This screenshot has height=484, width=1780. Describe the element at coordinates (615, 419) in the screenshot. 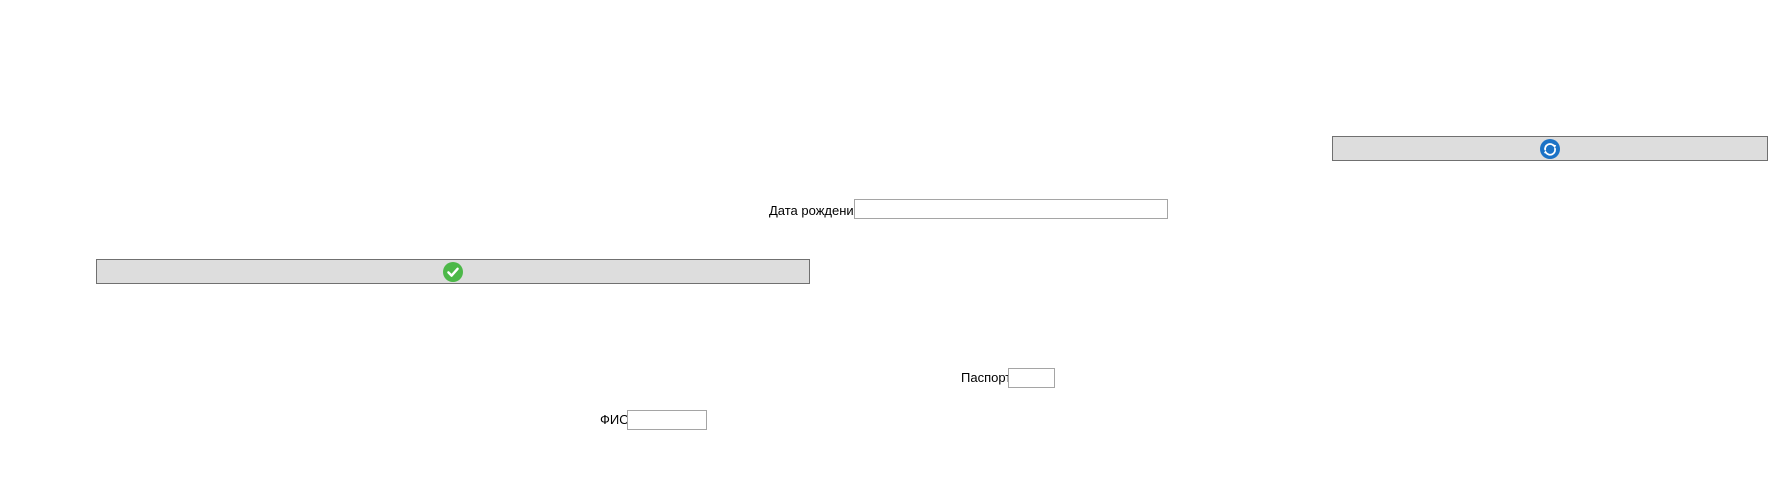

I see `full-name-label: ФИО` at that location.